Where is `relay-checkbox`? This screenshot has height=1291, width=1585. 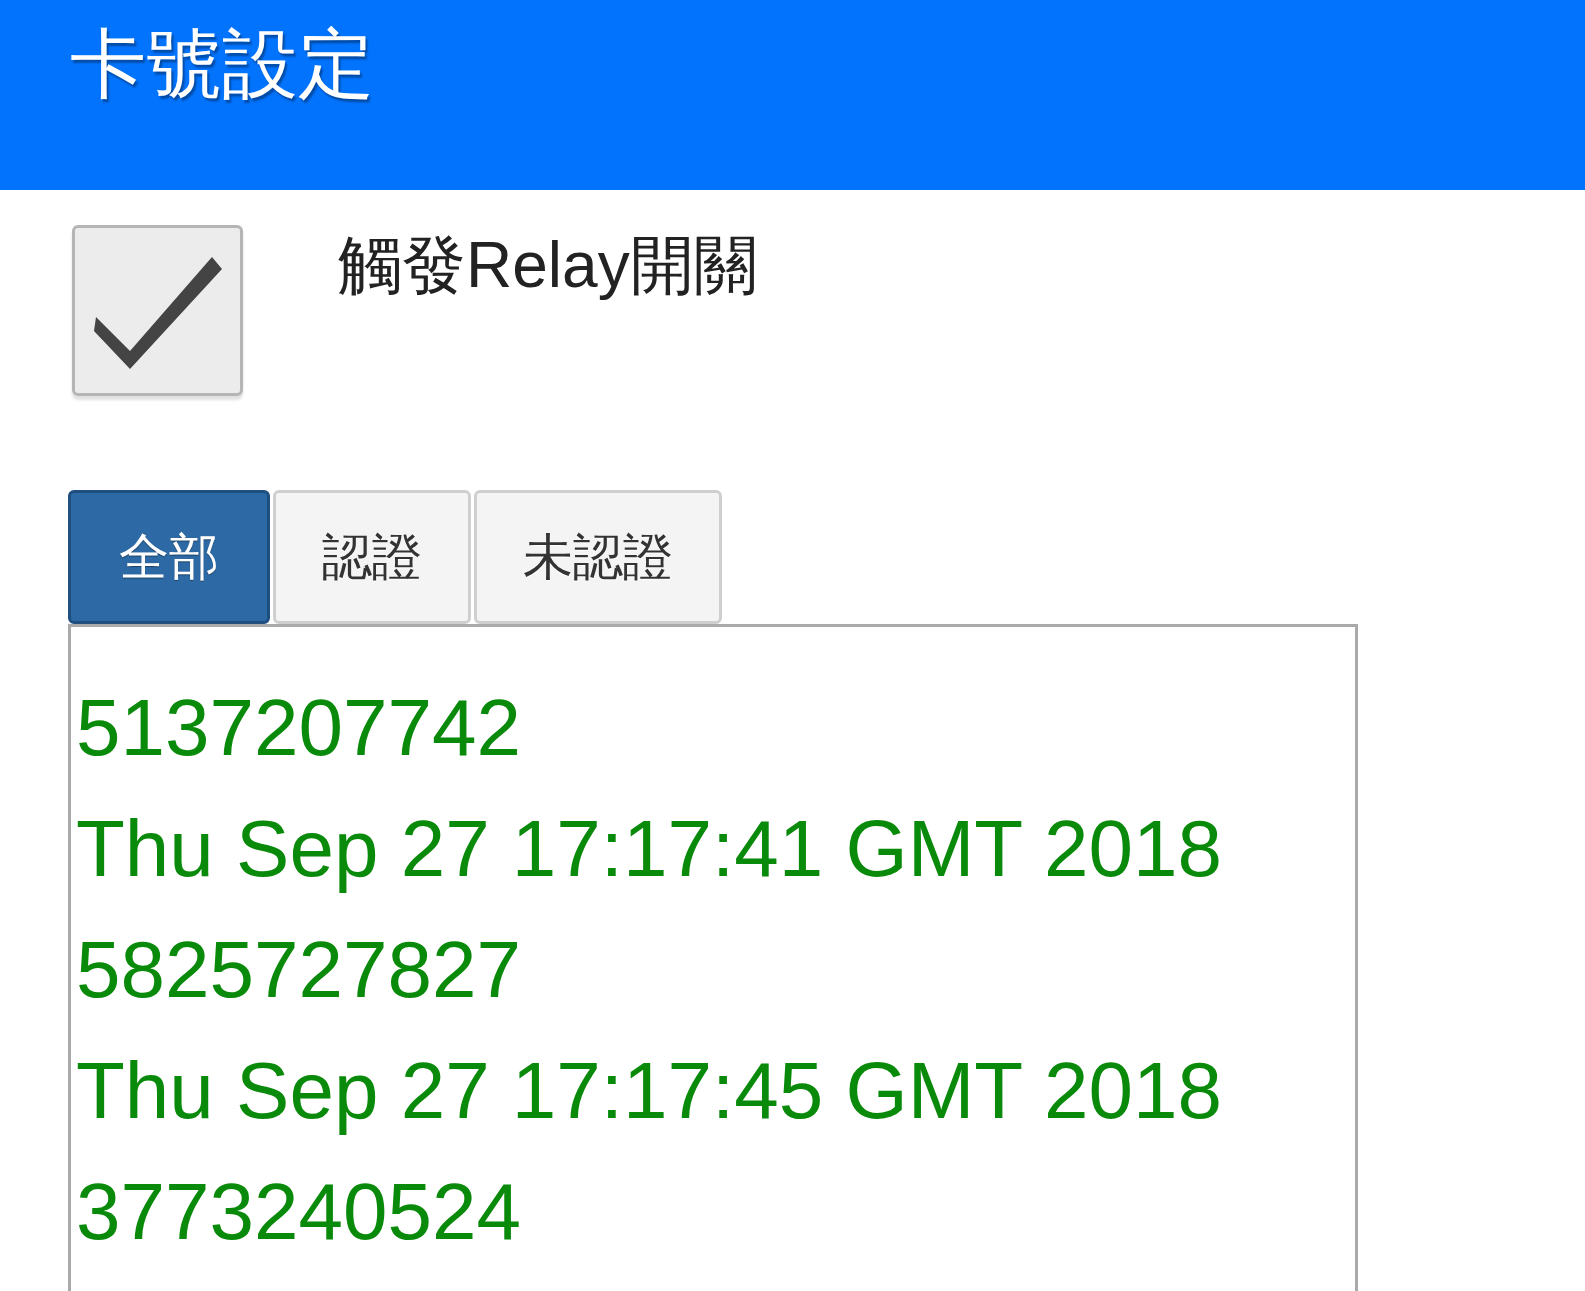
relay-checkbox is located at coordinates (157, 310).